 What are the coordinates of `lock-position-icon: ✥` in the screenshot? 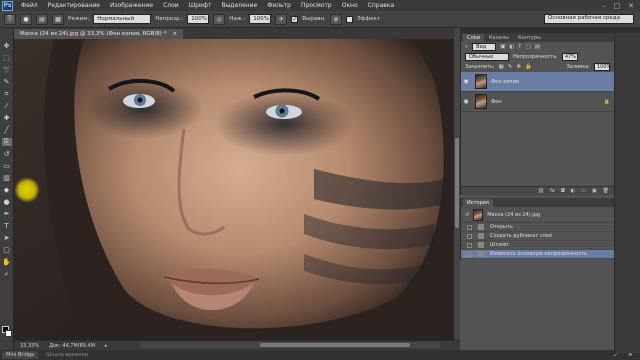 It's located at (518, 67).